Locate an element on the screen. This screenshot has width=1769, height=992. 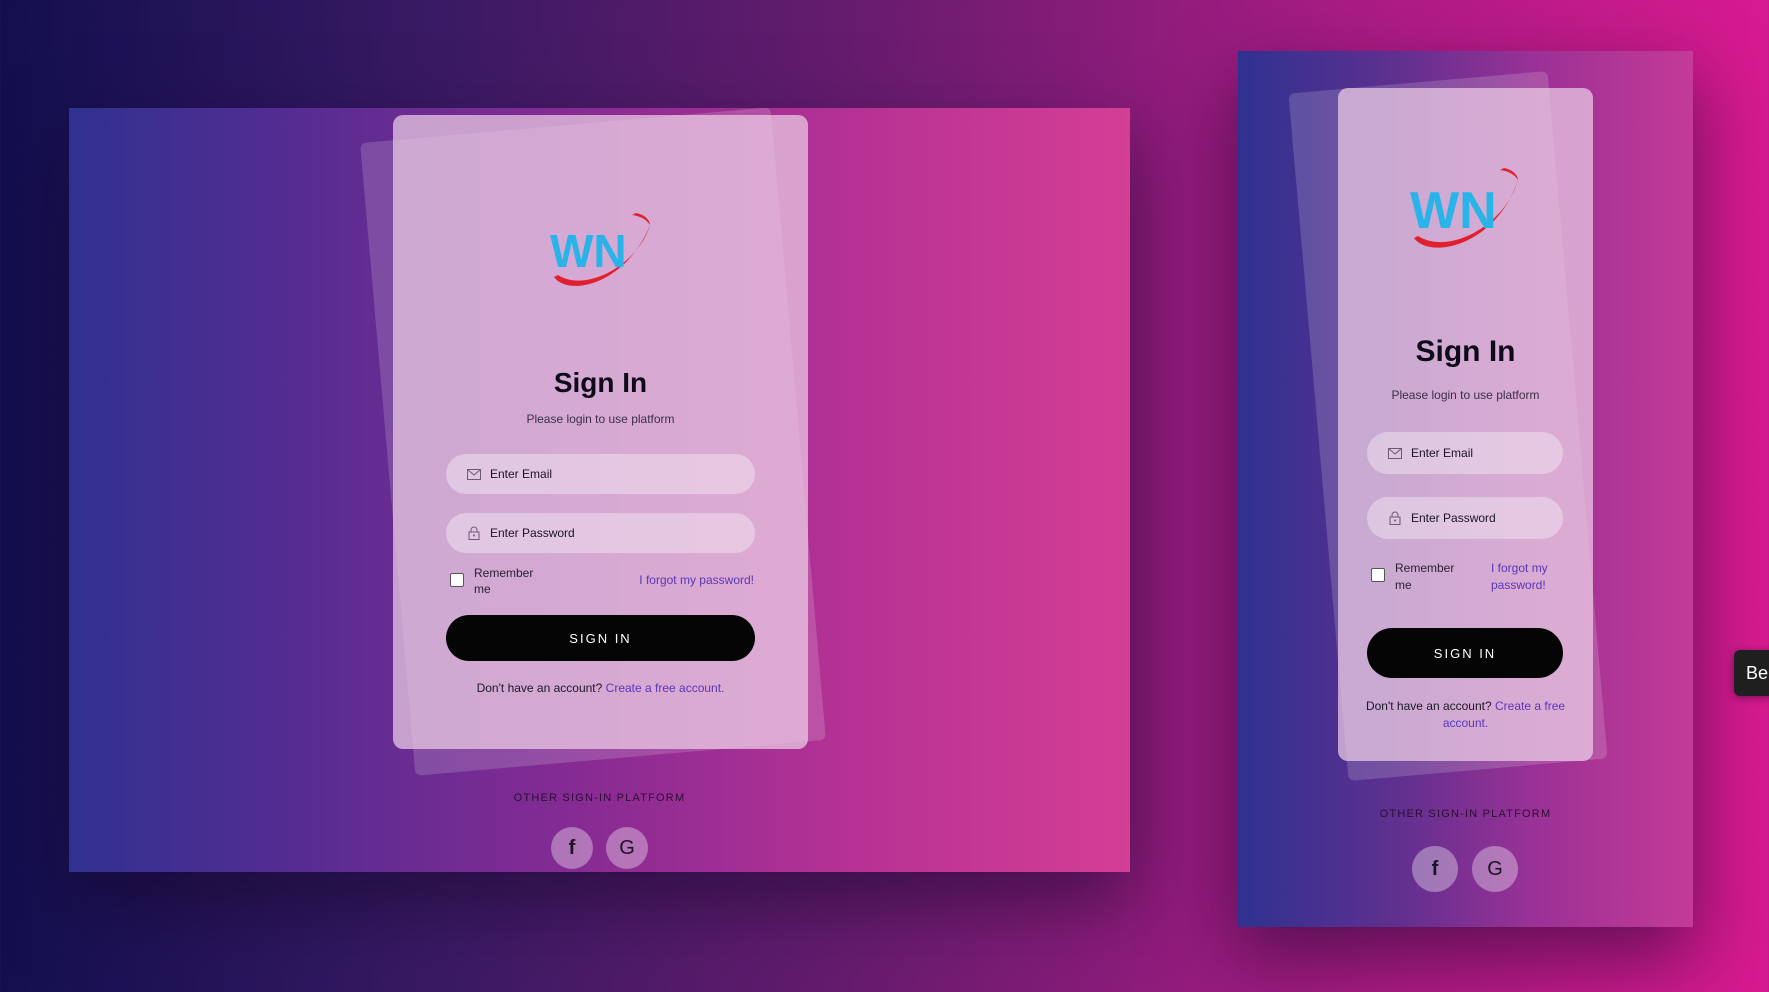
edge-tooltip: Ber is located at coordinates (1751, 673).